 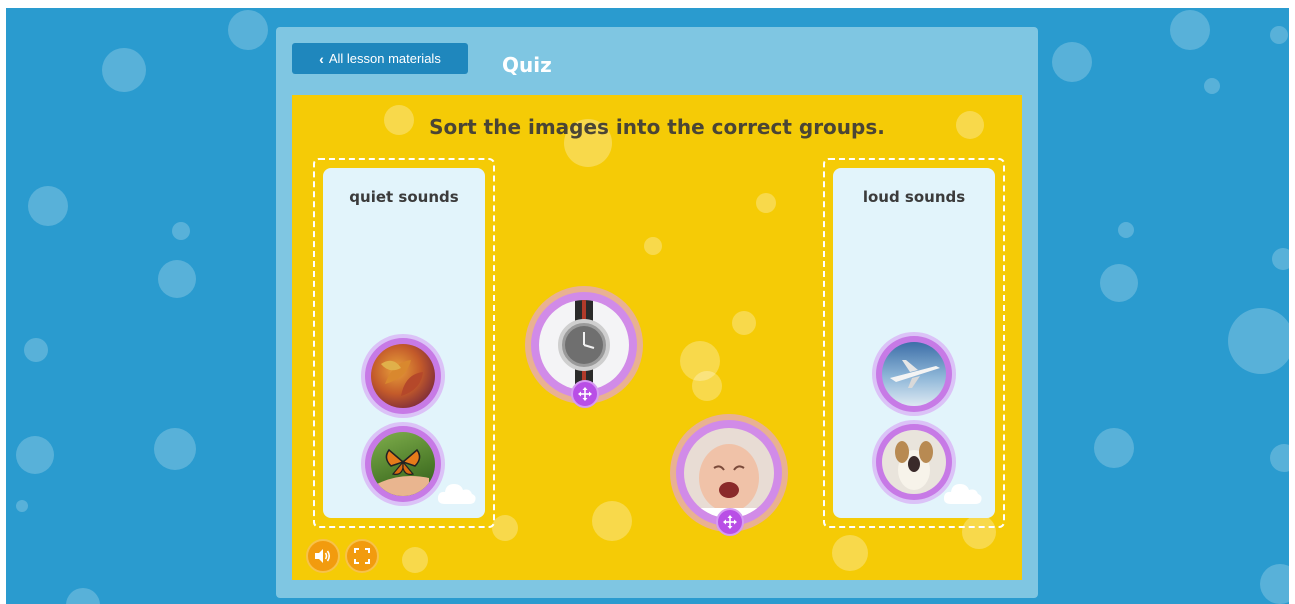 I want to click on speaker-icon, so click(x=323, y=556).